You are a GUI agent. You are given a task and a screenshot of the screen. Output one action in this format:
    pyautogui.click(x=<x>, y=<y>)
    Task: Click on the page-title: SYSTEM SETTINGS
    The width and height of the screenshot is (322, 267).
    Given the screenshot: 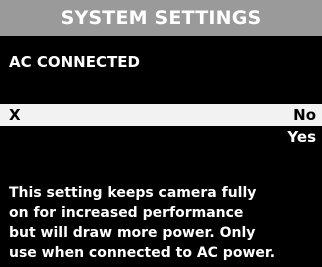 What is the action you would take?
    pyautogui.click(x=161, y=18)
    